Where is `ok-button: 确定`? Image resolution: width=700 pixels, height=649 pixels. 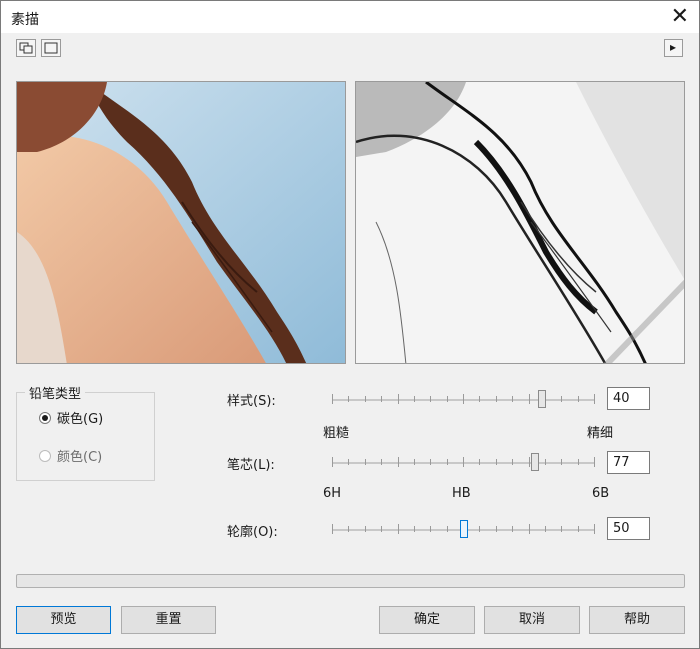 ok-button: 确定 is located at coordinates (427, 620).